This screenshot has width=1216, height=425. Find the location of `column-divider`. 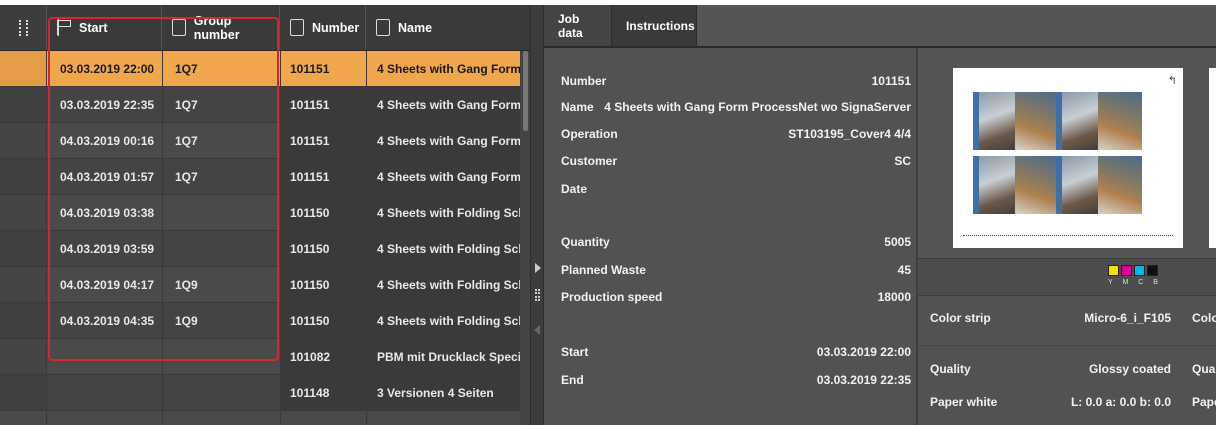

column-divider is located at coordinates (162, 238).